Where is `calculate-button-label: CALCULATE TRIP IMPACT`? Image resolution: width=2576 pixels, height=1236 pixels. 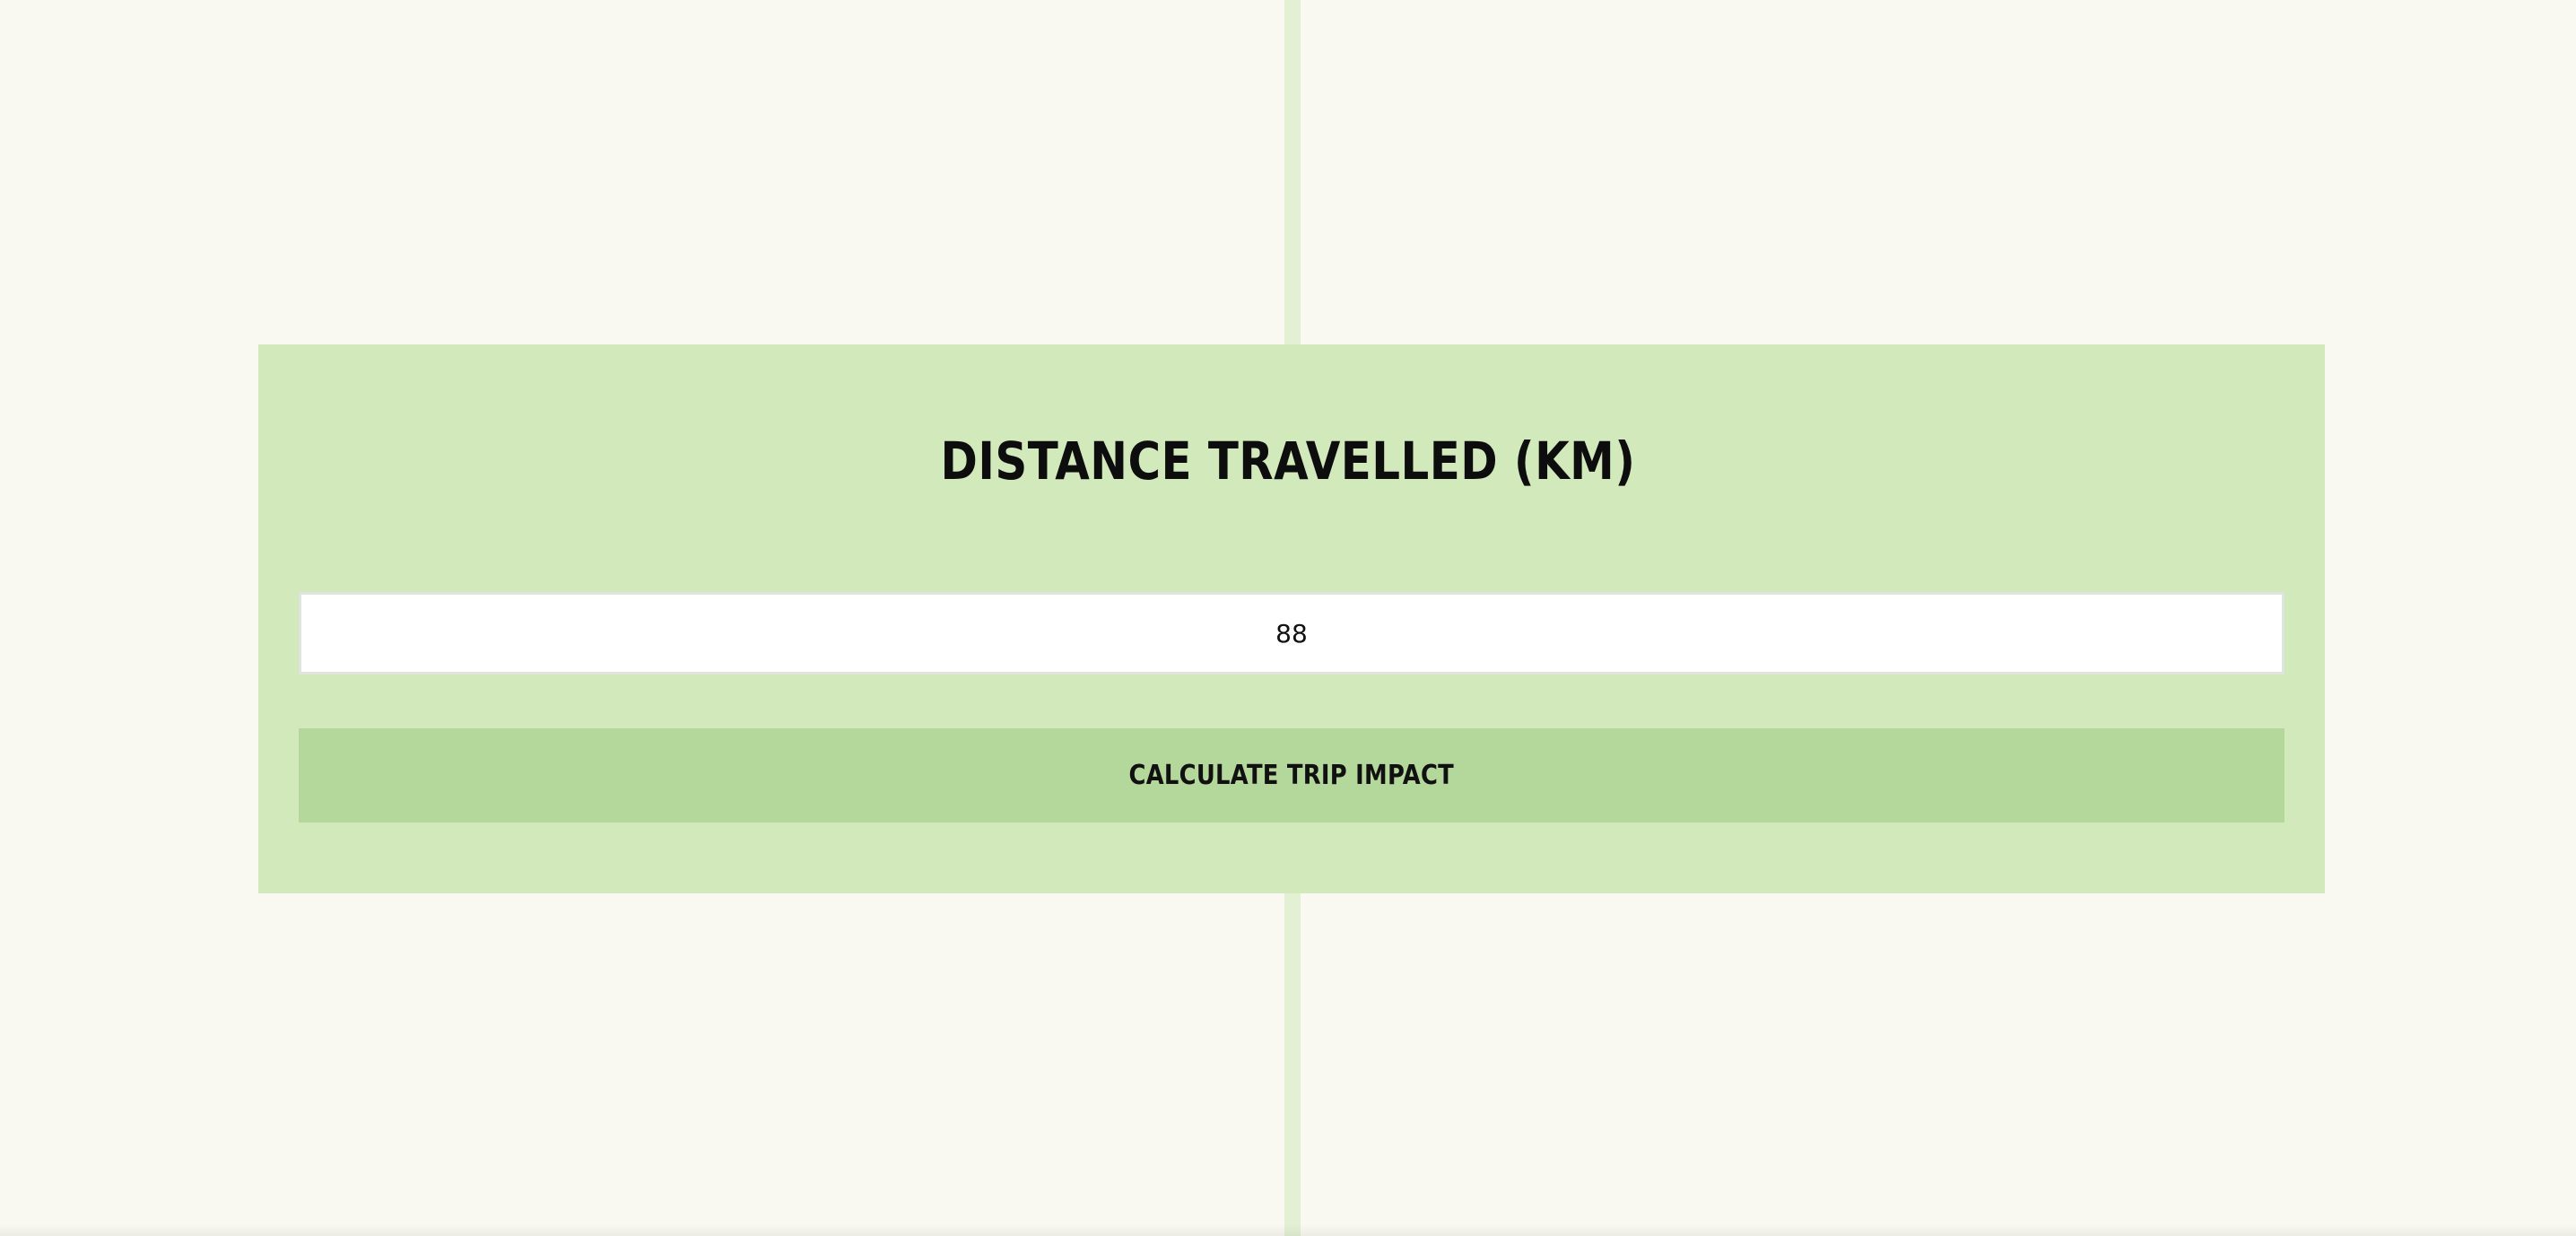
calculate-button-label: CALCULATE TRIP IMPACT is located at coordinates (1291, 776).